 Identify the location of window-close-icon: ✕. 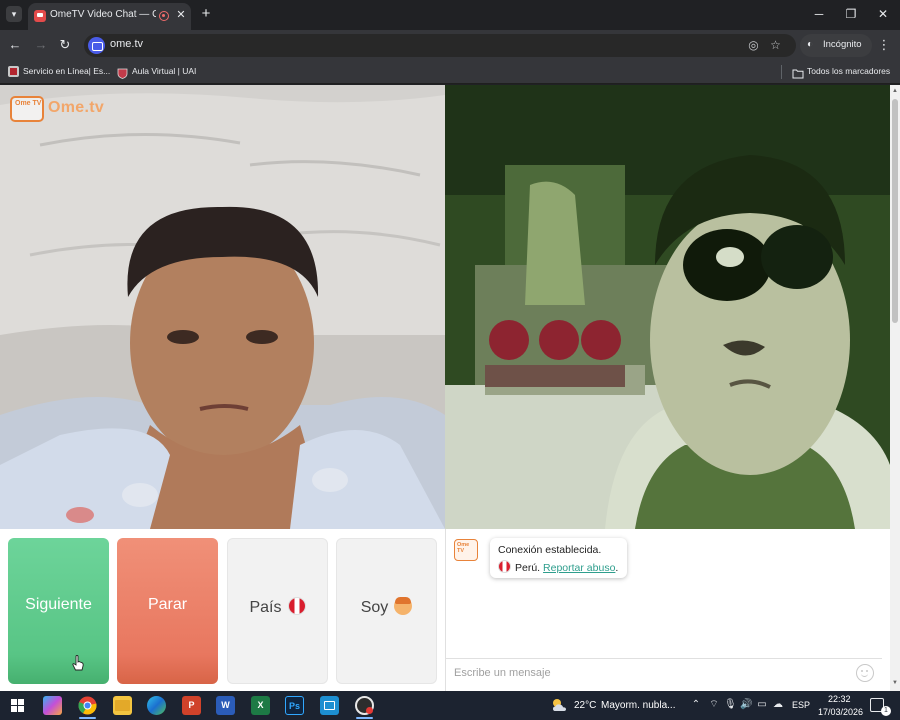
(883, 14).